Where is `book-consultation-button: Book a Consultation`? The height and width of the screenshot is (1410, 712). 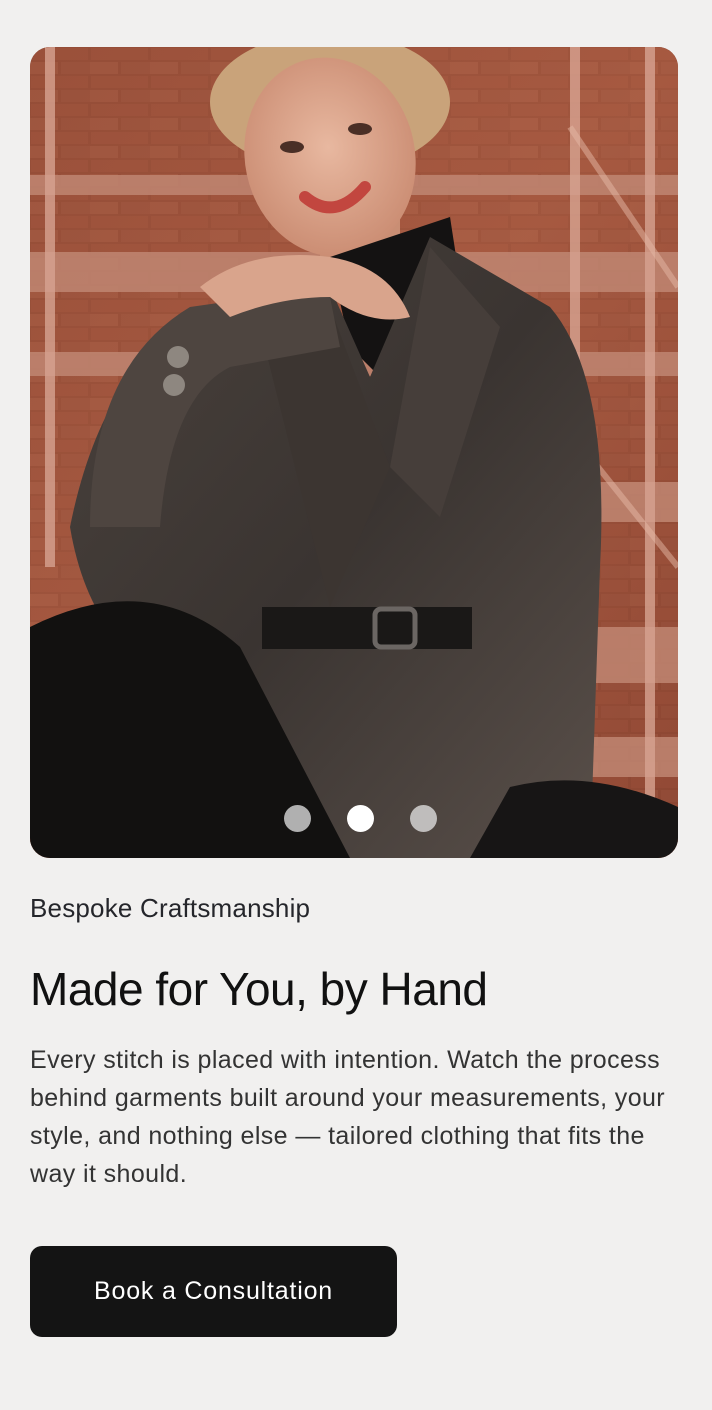 book-consultation-button: Book a Consultation is located at coordinates (213, 1291).